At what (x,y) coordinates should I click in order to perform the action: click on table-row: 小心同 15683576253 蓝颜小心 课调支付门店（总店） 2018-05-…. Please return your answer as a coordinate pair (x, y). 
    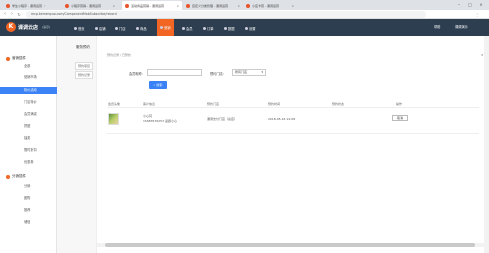
    Looking at the image, I should click on (293, 121).